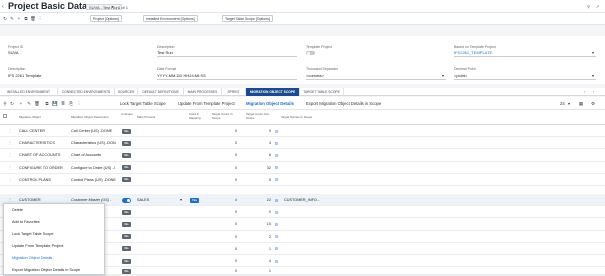  Describe the element at coordinates (25, 75) in the screenshot. I see `description2-value: IFS 2261 Template` at that location.